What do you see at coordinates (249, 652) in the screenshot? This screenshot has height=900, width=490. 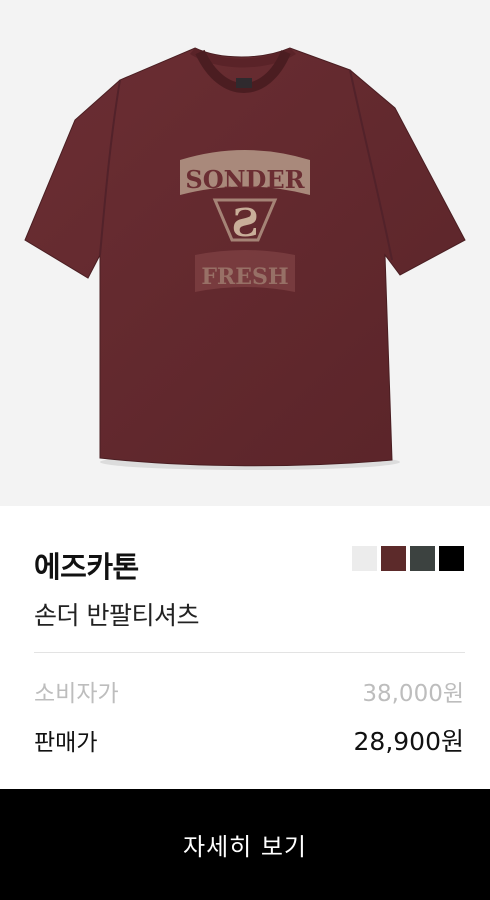 I see `divider` at bounding box center [249, 652].